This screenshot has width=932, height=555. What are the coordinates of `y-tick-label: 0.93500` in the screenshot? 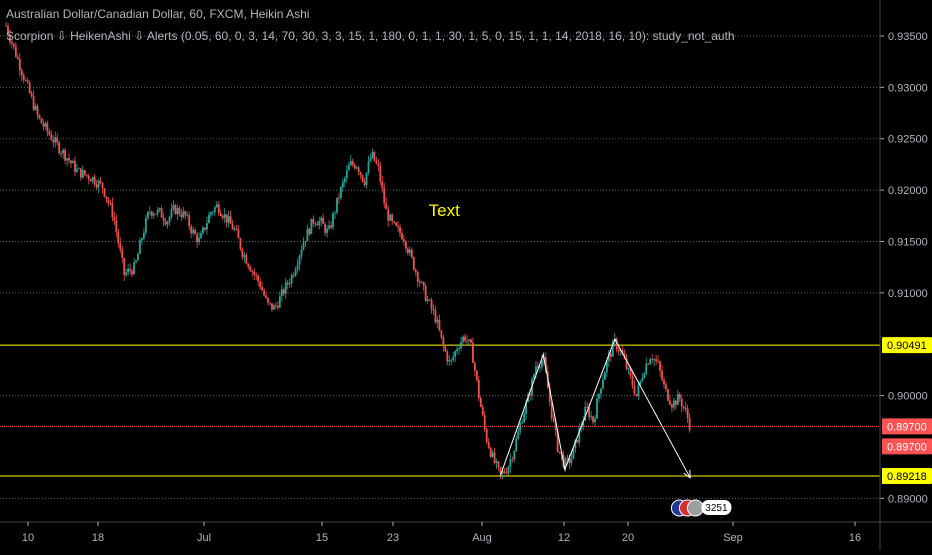 It's located at (908, 37).